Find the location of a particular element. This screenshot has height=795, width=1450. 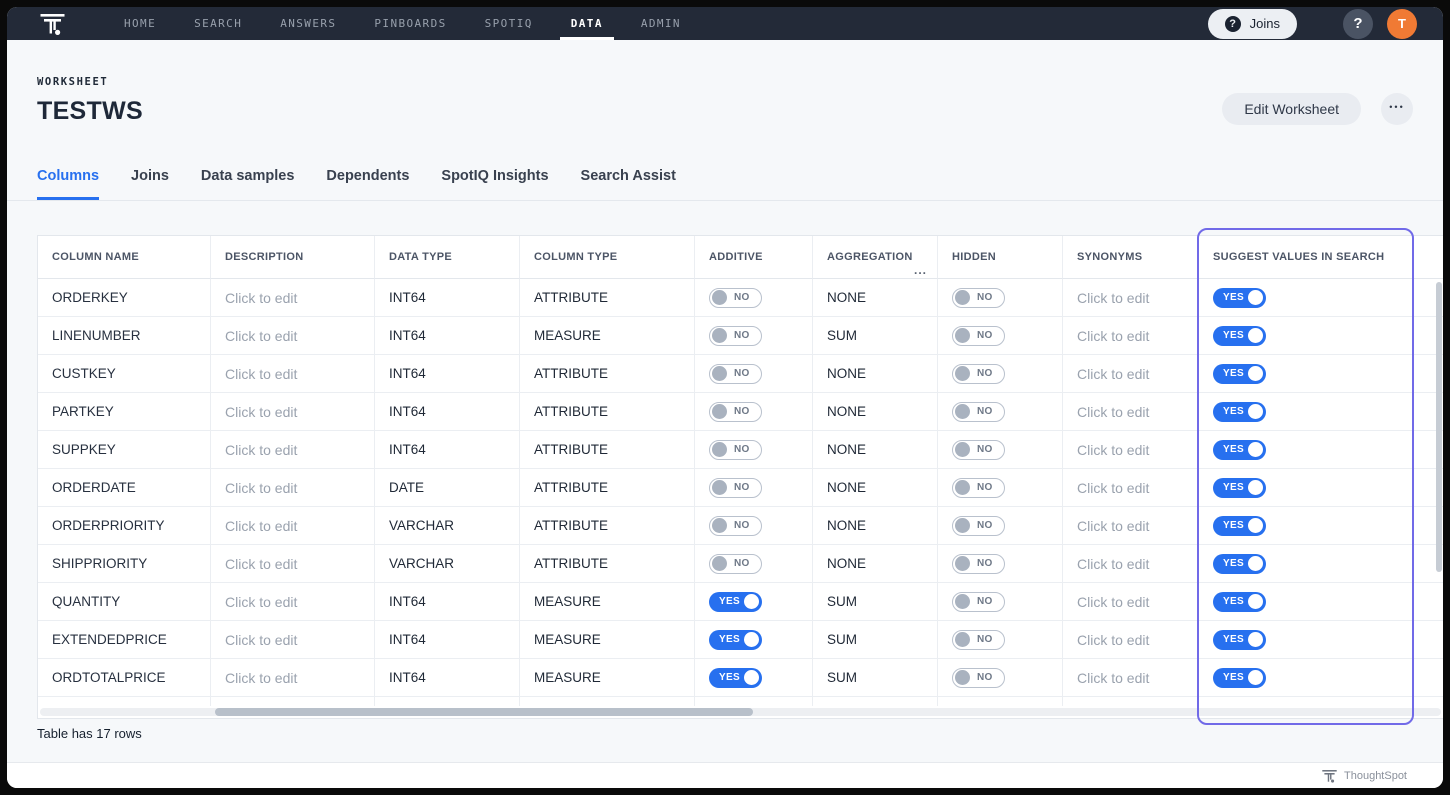

horizontal-scrollbar-thumb is located at coordinates (484, 712).